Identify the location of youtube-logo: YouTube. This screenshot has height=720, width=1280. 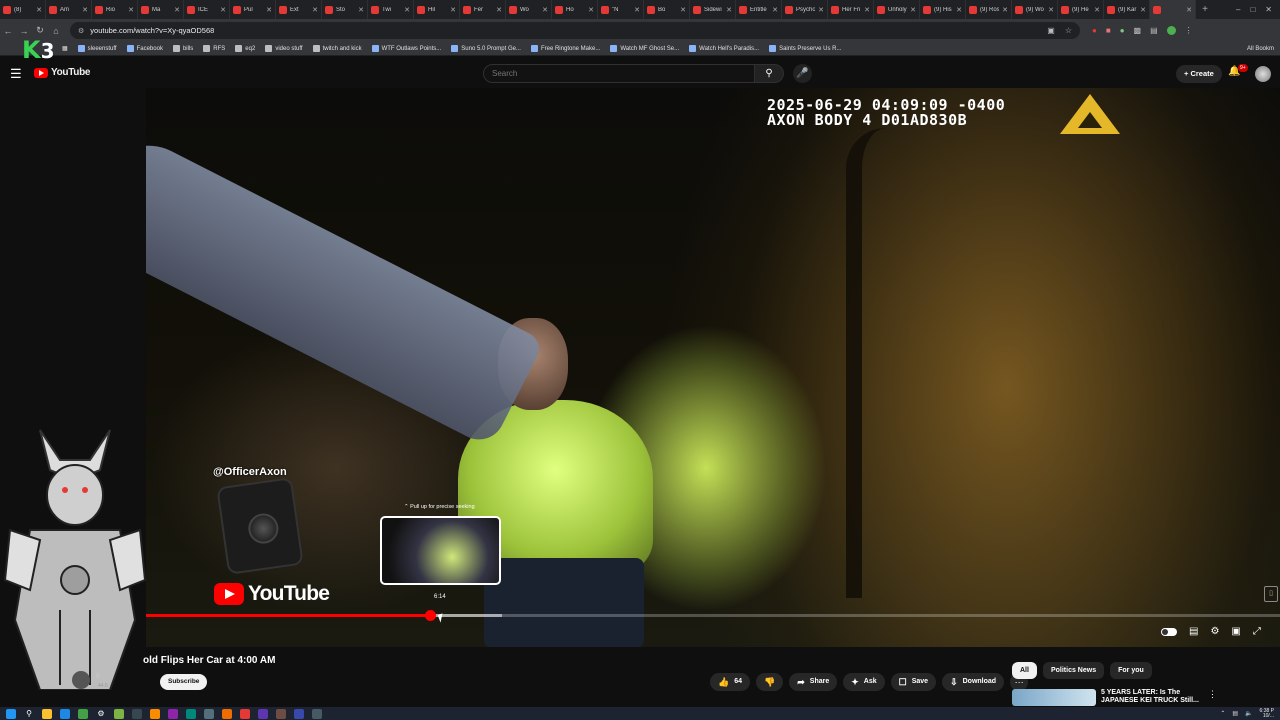
(62, 72).